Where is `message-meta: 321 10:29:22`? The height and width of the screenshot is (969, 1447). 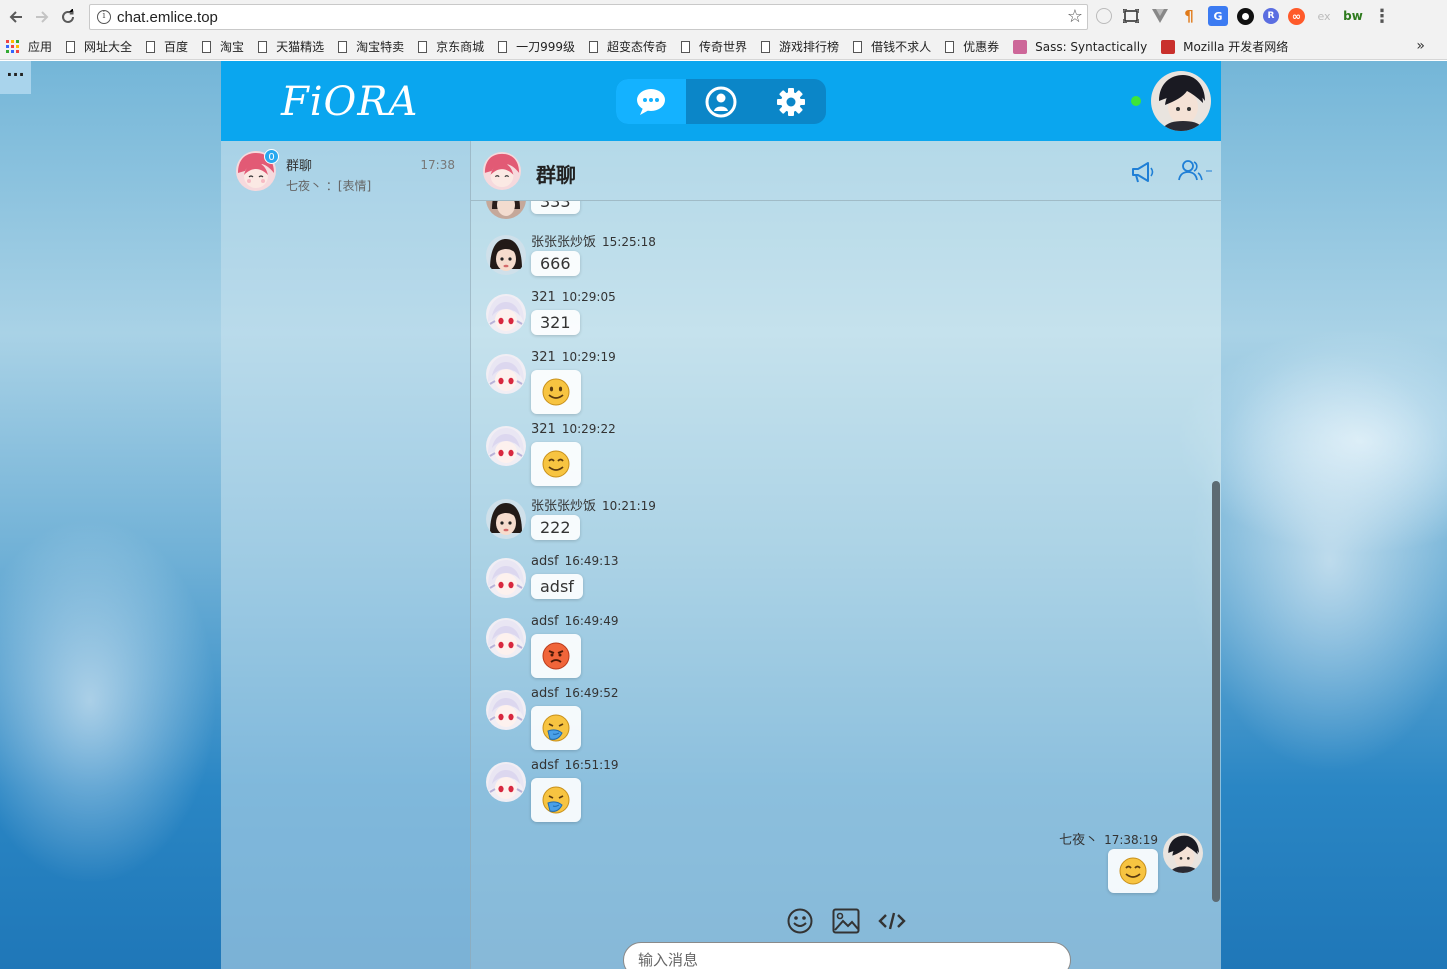
message-meta: 321 10:29:22 is located at coordinates (573, 429).